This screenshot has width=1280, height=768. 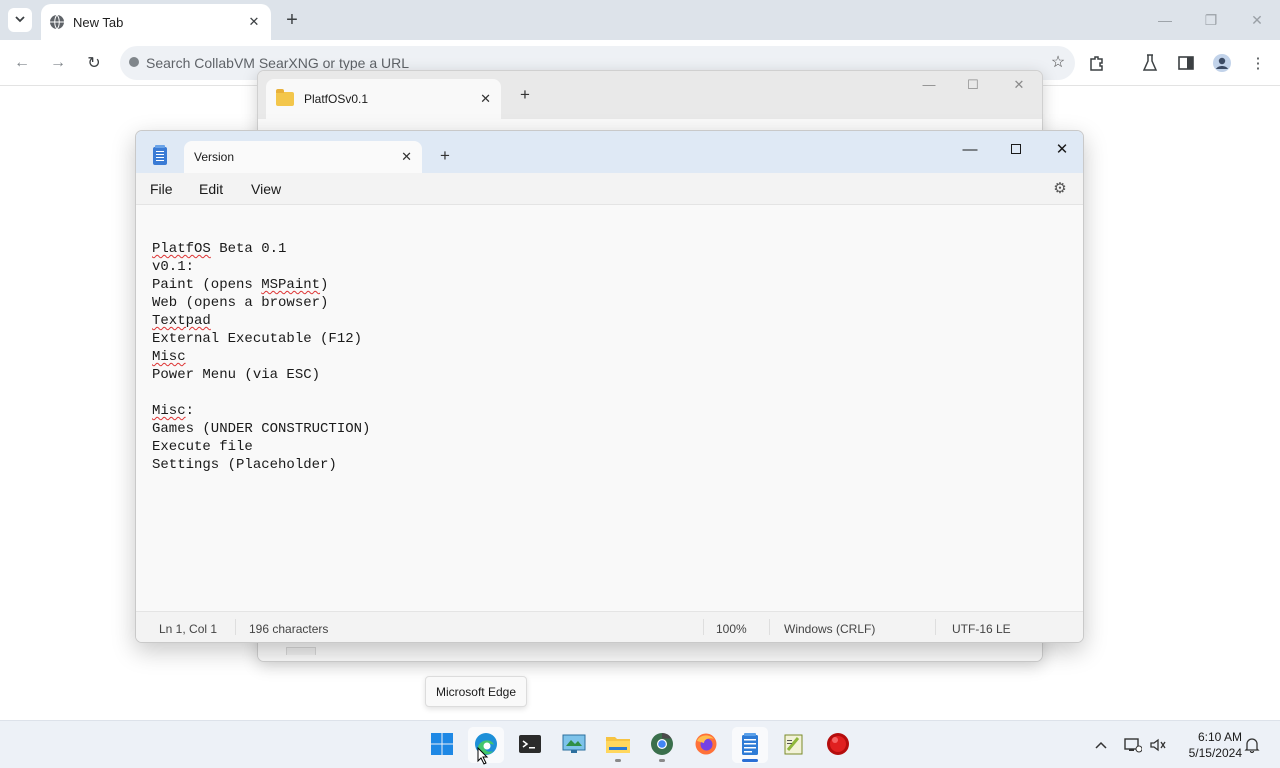 What do you see at coordinates (981, 629) in the screenshot?
I see `encoding: UTF-16 LE` at bounding box center [981, 629].